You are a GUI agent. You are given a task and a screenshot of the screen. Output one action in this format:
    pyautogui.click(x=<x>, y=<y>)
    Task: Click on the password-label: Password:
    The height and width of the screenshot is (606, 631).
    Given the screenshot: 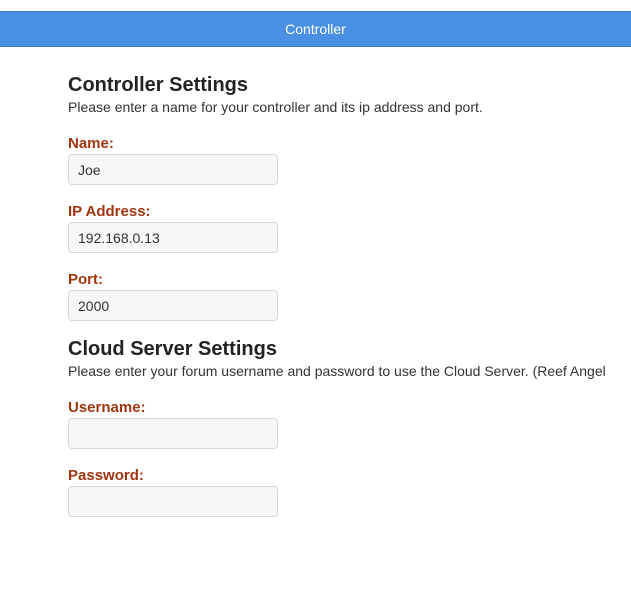 What is the action you would take?
    pyautogui.click(x=106, y=475)
    